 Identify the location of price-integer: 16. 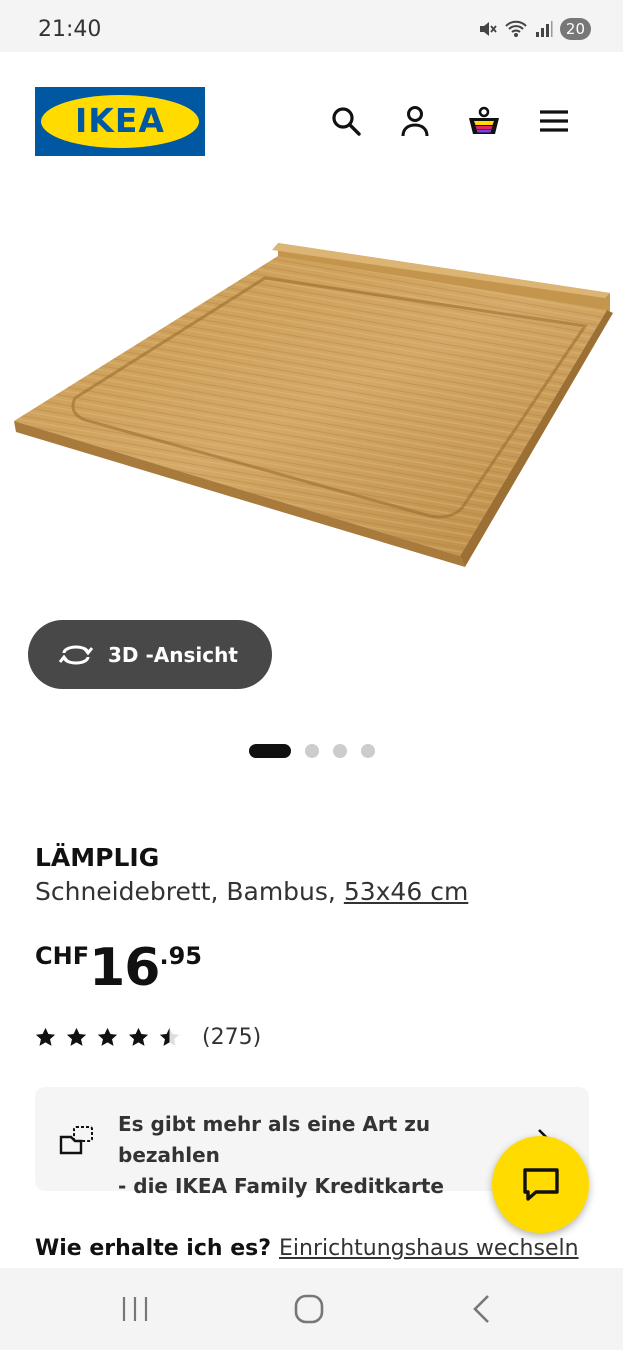
(124, 968).